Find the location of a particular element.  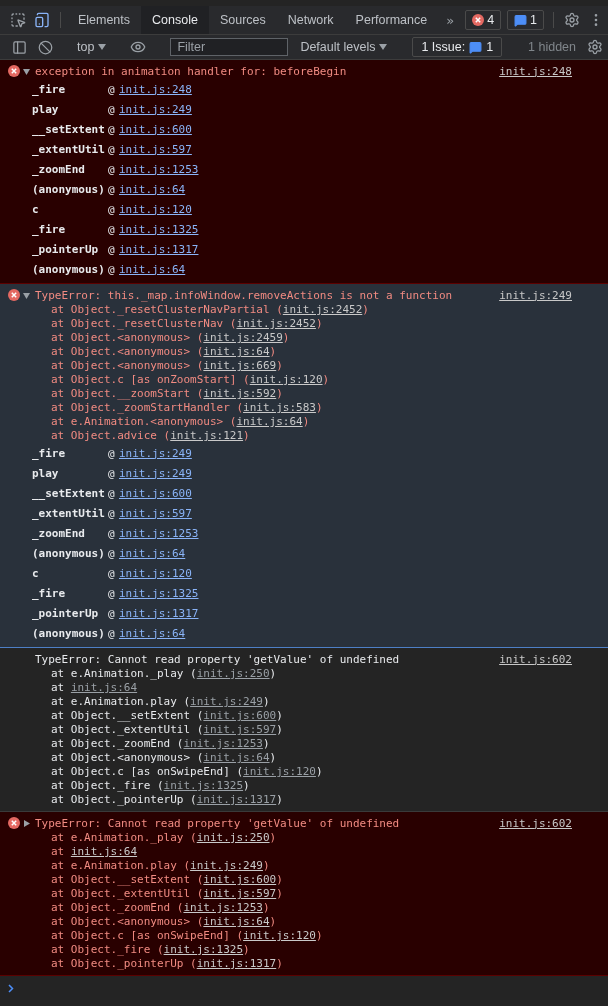

panel-tab: Console is located at coordinates (175, 20).